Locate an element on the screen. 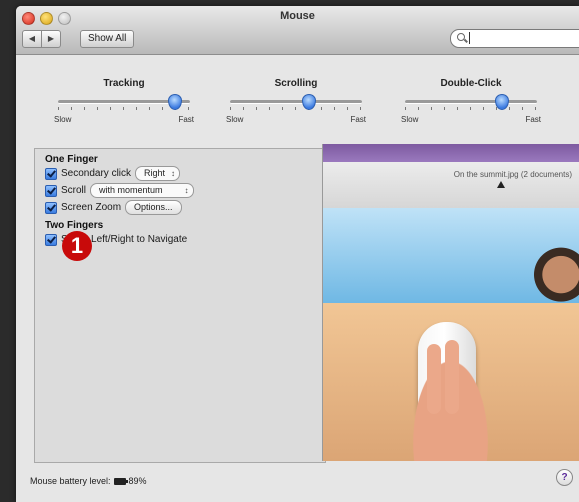 This screenshot has height=502, width=579. search-icon is located at coordinates (461, 37).